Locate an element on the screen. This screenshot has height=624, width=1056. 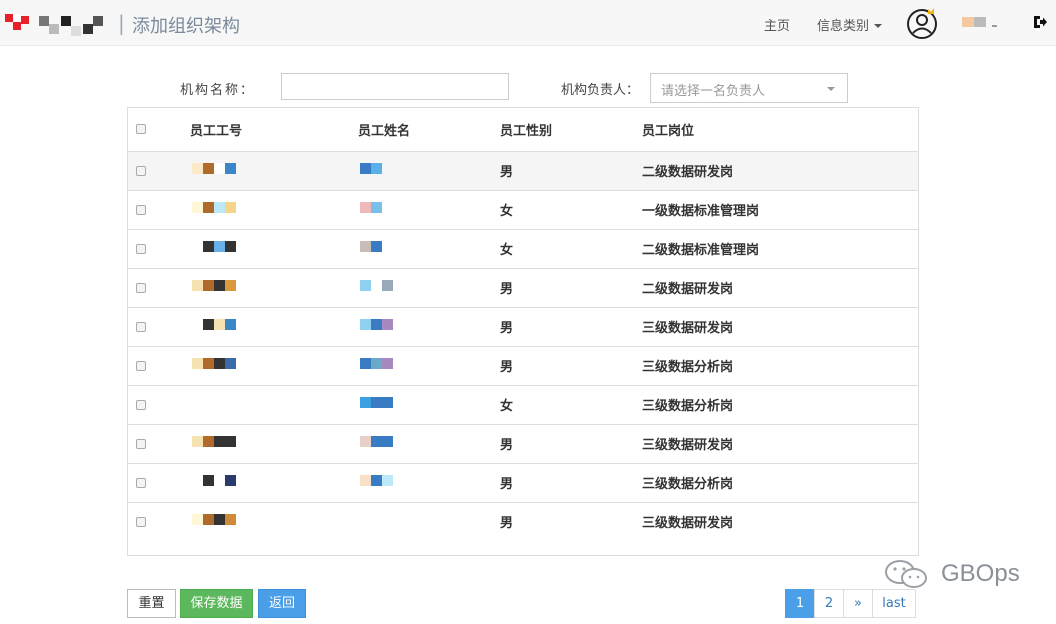
header-employee-name: 员工姓名 is located at coordinates (384, 131).